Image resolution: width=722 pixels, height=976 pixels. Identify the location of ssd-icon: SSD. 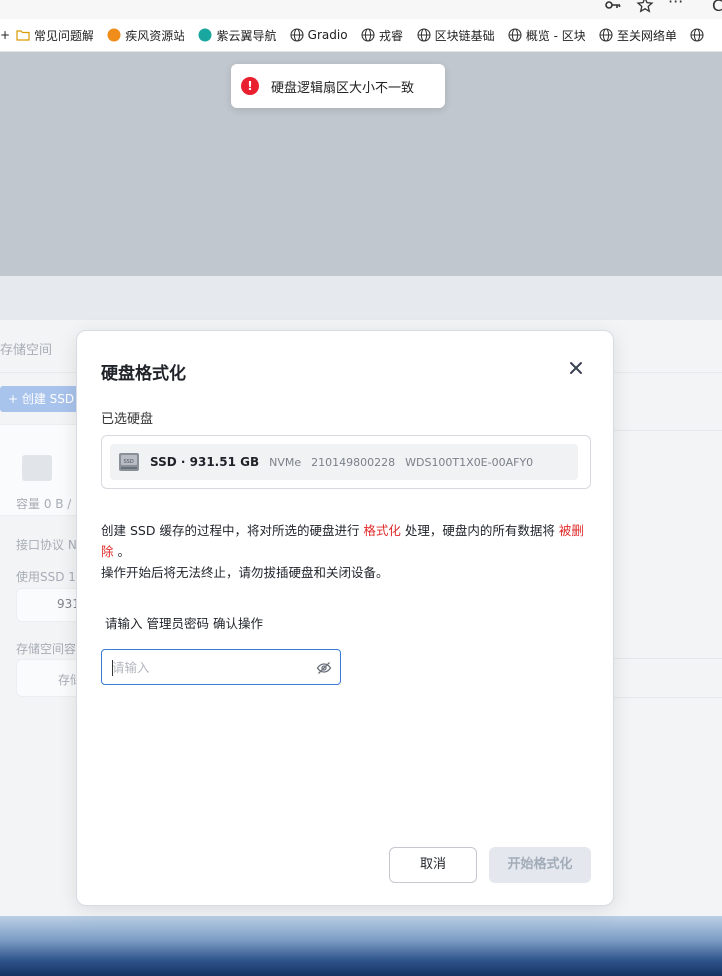
(129, 462).